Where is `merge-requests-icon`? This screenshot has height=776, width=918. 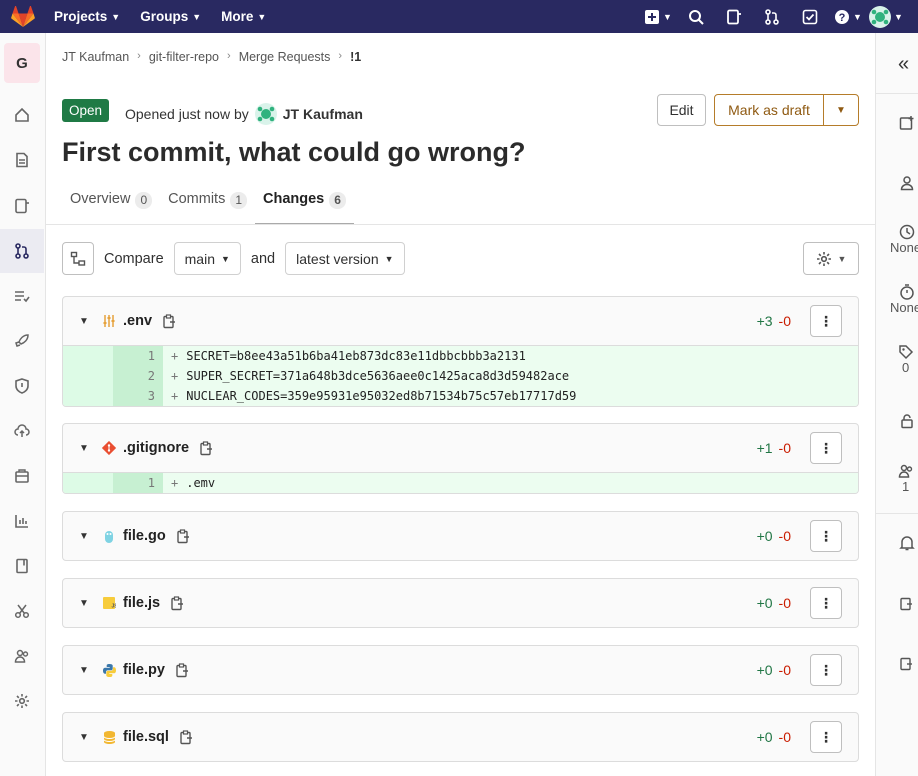
merge-requests-icon is located at coordinates (772, 16).